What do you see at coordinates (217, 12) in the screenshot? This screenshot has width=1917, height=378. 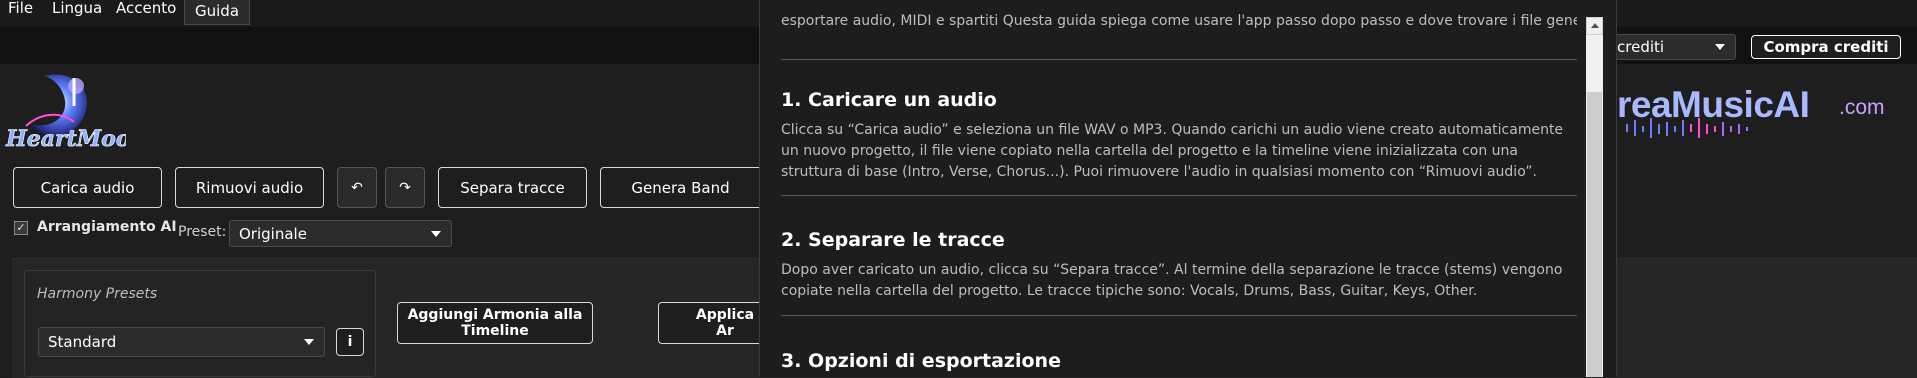 I see `menu-guida: Guida` at bounding box center [217, 12].